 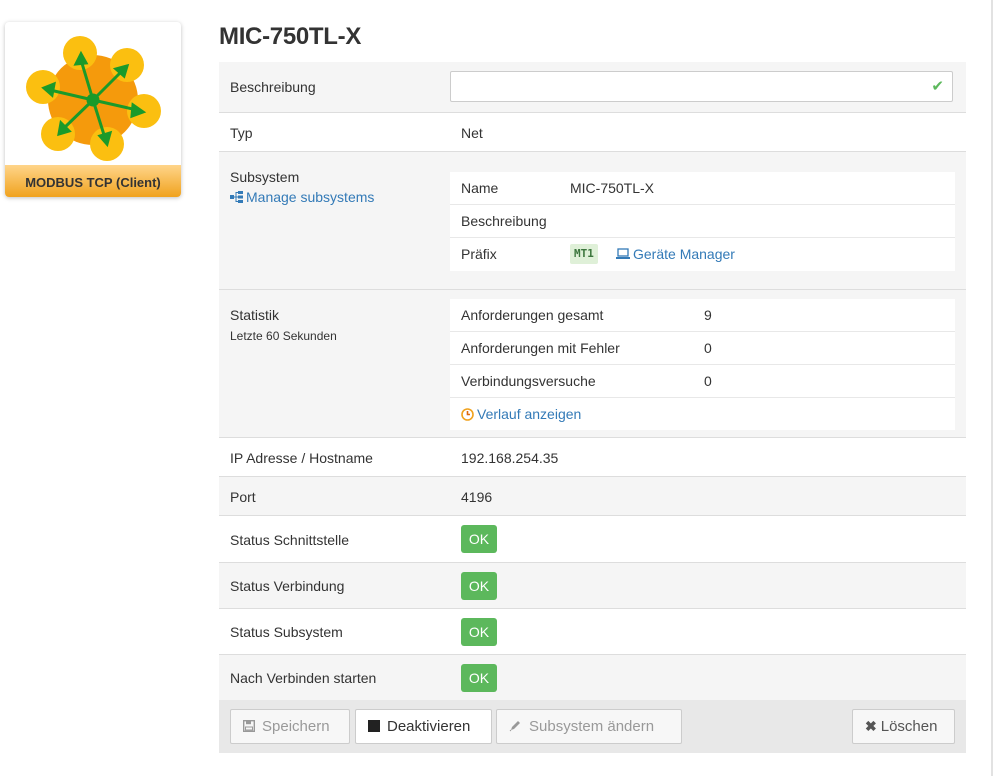 What do you see at coordinates (236, 197) in the screenshot?
I see `sitemap-icon` at bounding box center [236, 197].